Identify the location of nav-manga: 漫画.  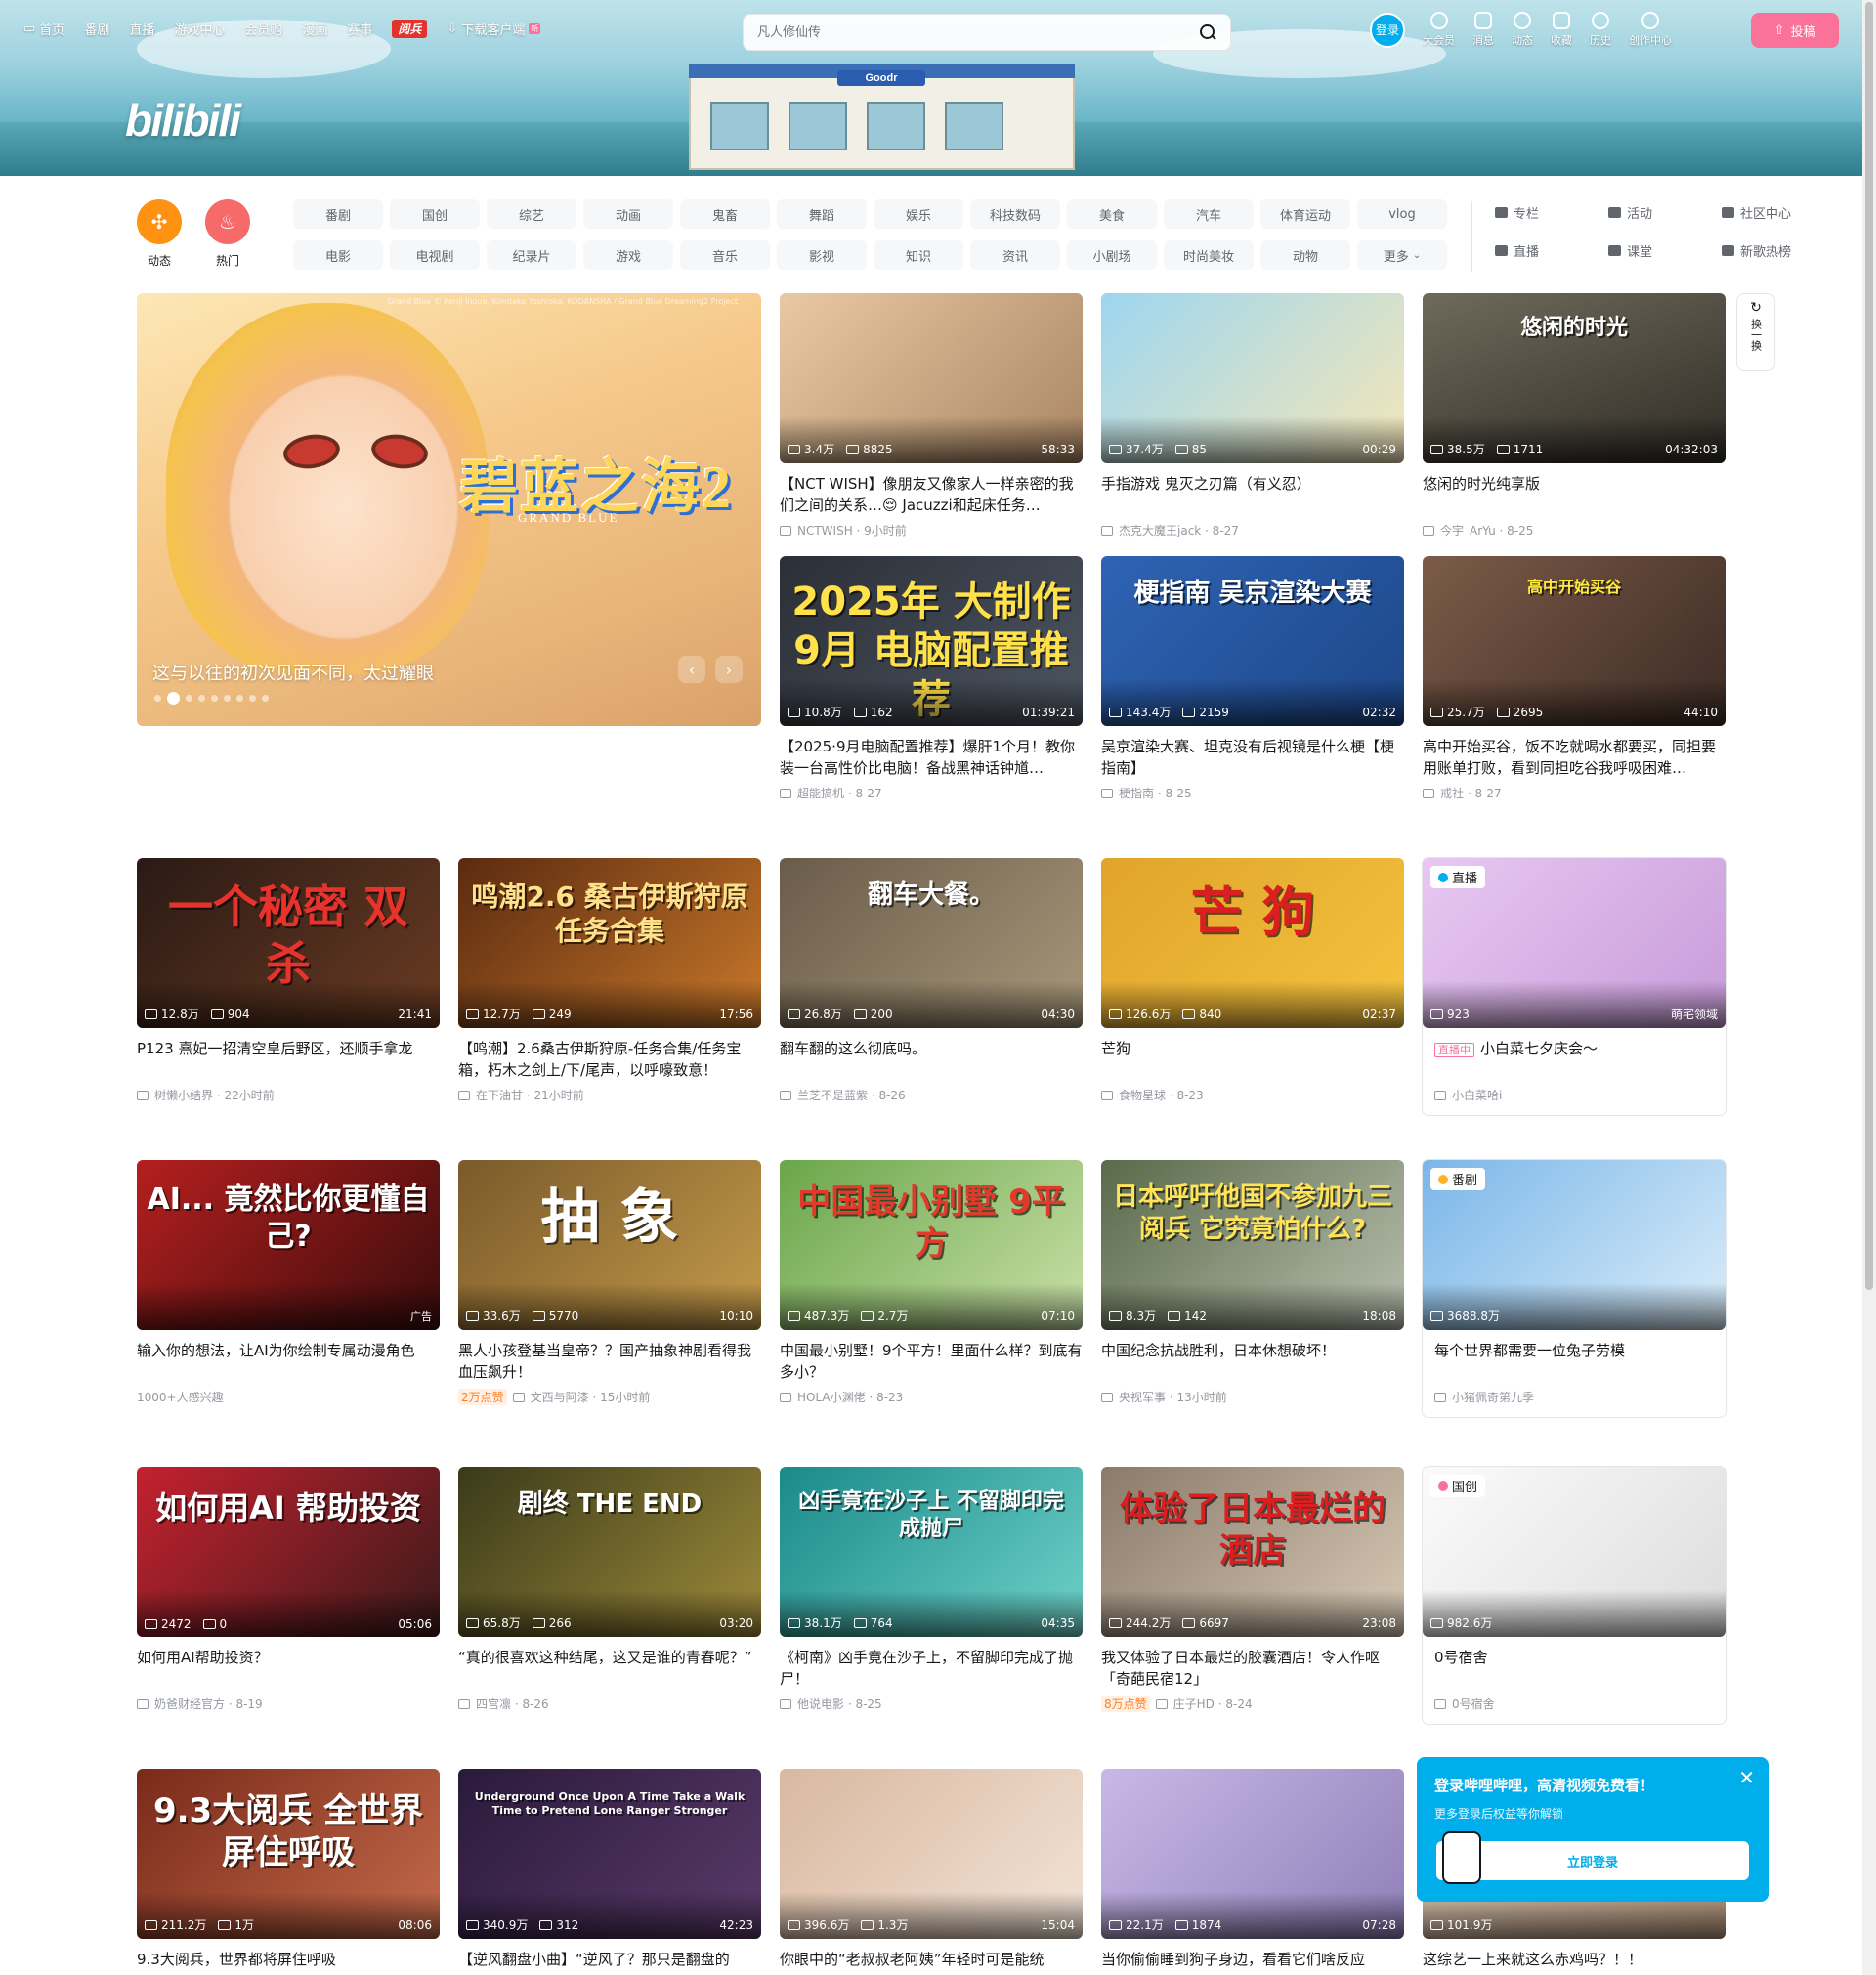
(314, 29).